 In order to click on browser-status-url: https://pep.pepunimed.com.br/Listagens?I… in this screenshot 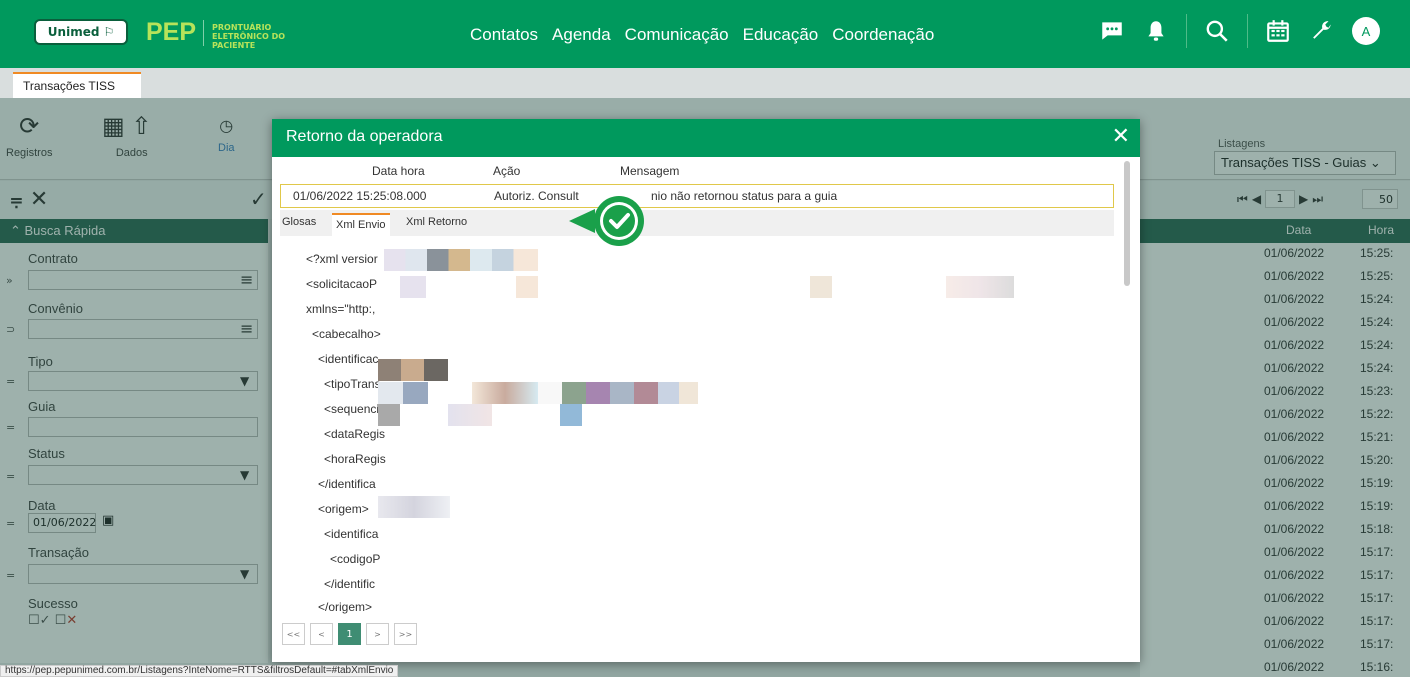, I will do `click(199, 671)`.